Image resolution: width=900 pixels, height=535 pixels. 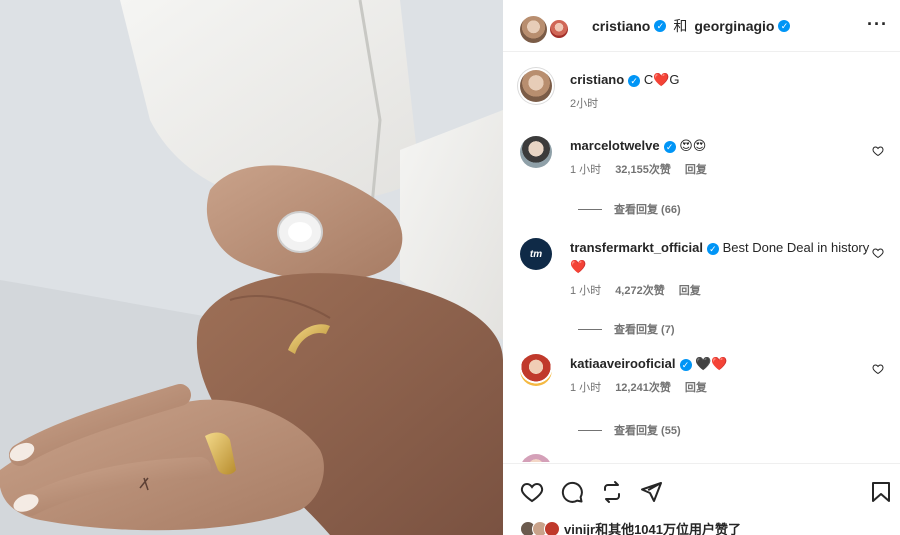 I want to click on post-actions-bar: vinijr和其他1041万位用户赞了, so click(x=701, y=499).